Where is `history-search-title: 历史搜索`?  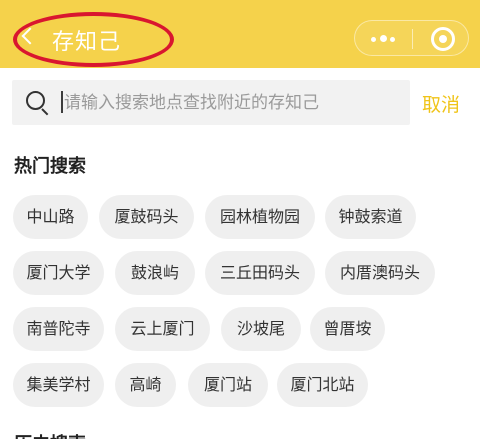 history-search-title: 历史搜索 is located at coordinates (50, 434).